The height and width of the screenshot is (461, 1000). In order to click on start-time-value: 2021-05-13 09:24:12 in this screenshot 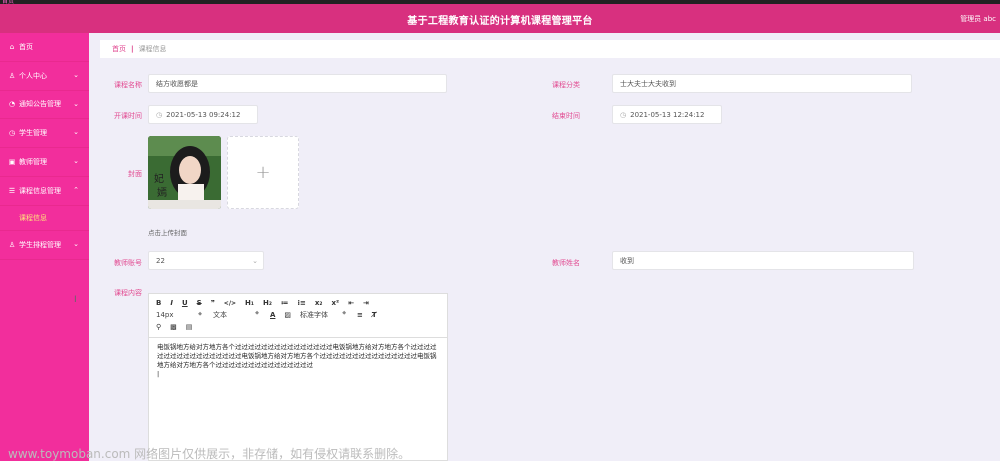, I will do `click(203, 114)`.